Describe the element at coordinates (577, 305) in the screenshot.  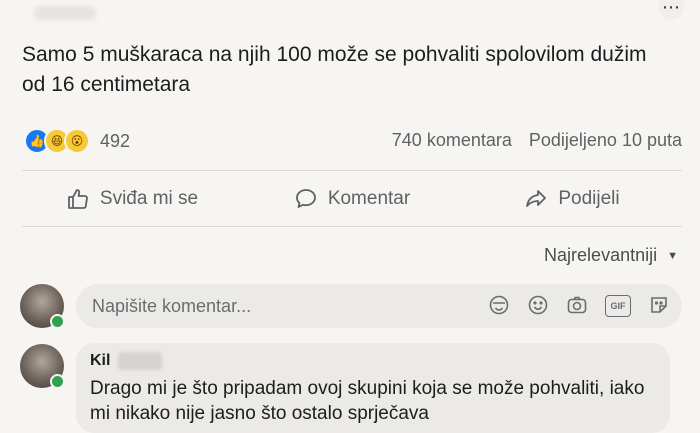
I see `camera-icon` at that location.